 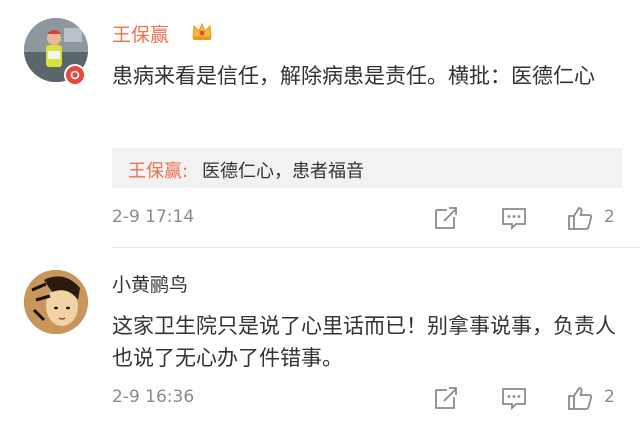 I want to click on avatar, so click(x=56, y=302).